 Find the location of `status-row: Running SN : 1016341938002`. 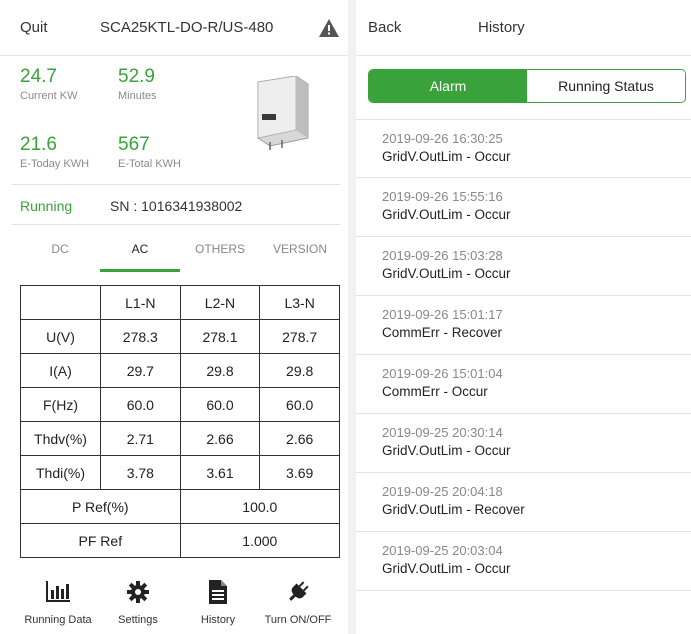

status-row: Running SN : 1016341938002 is located at coordinates (180, 206).